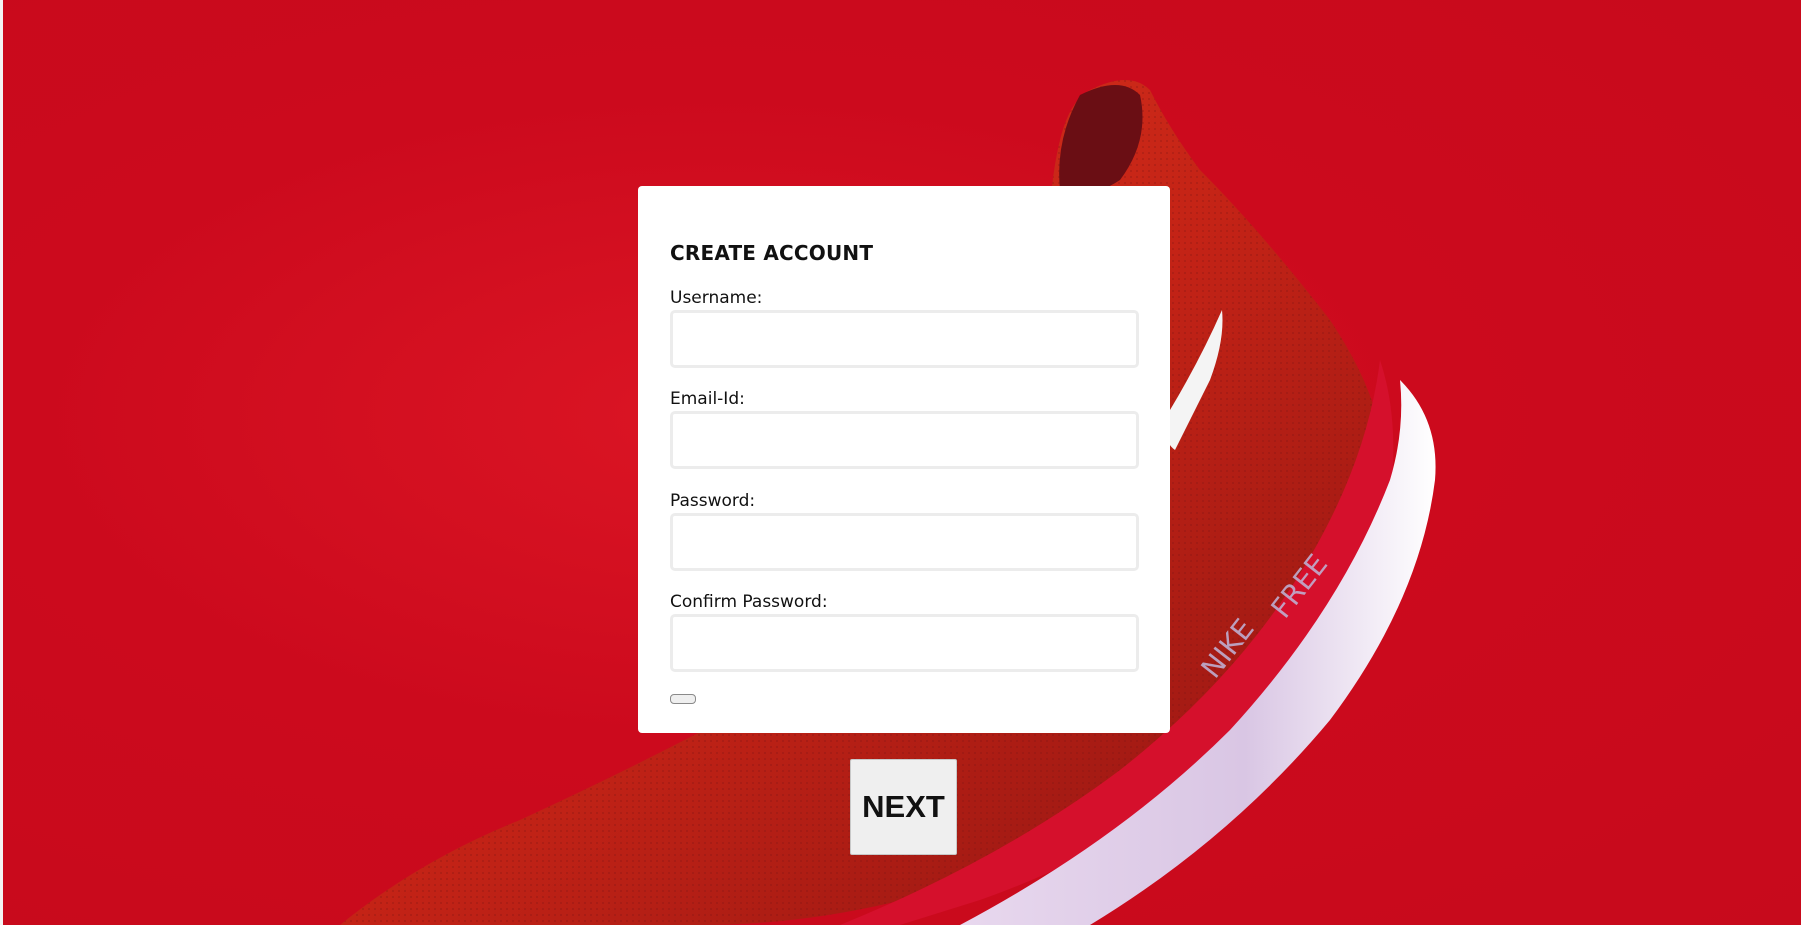 The width and height of the screenshot is (1801, 925). I want to click on confirm-password-label: Confirm Password:, so click(749, 602).